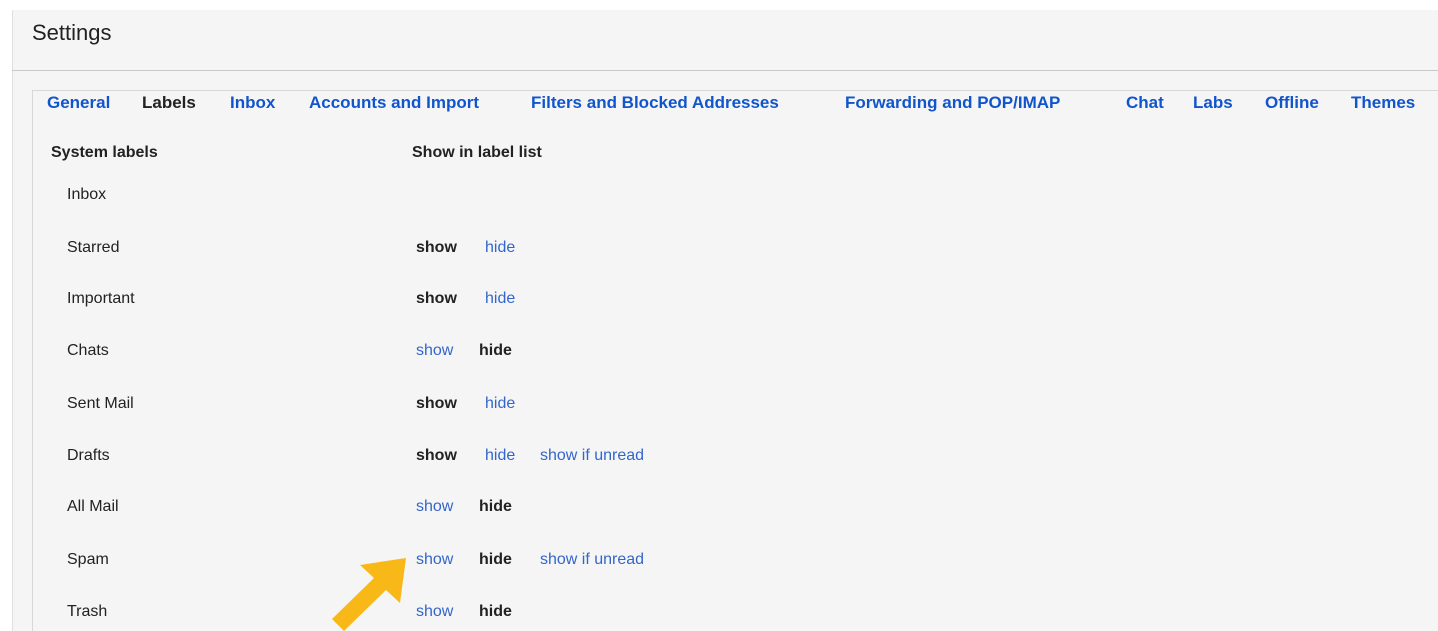  Describe the element at coordinates (500, 404) in the screenshot. I see `sent-mail-hide-link: hide` at that location.